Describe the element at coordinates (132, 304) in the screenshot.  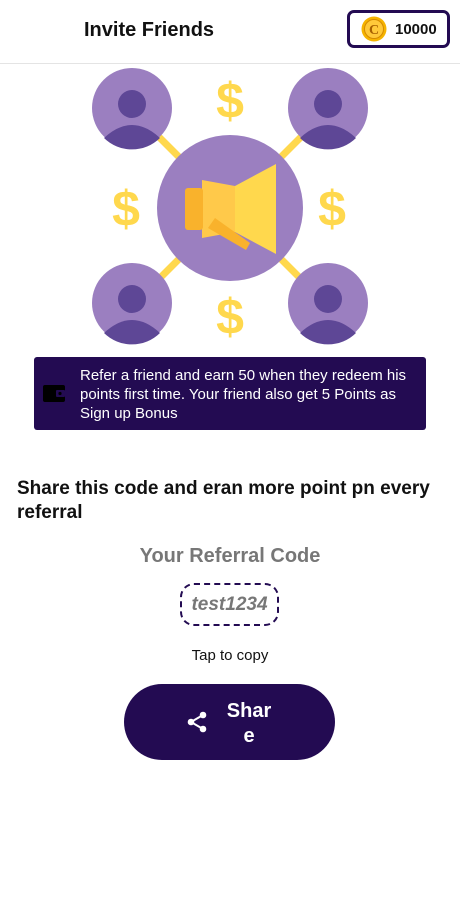
I see `avatar-bottom-left` at that location.